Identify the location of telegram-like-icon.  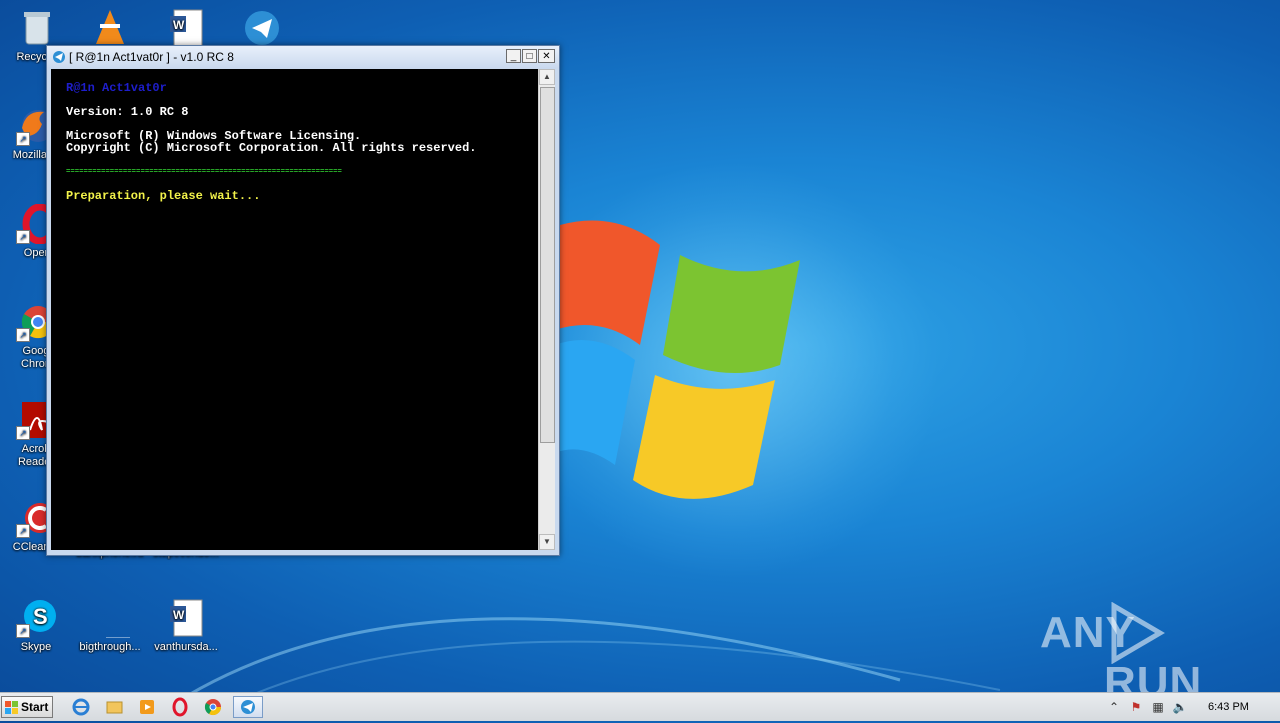
(262, 28).